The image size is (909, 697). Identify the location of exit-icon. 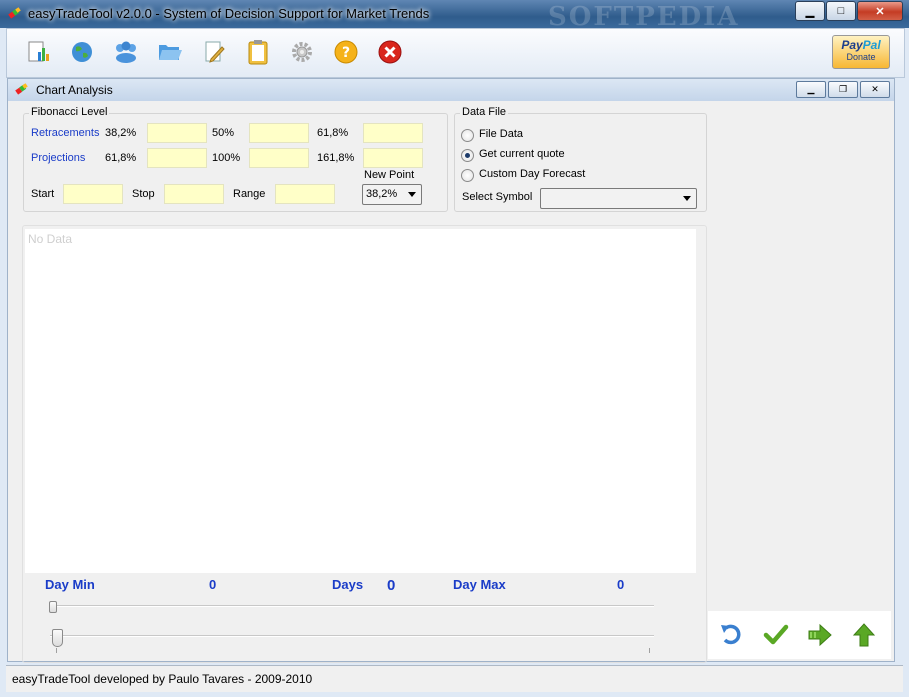
(390, 52).